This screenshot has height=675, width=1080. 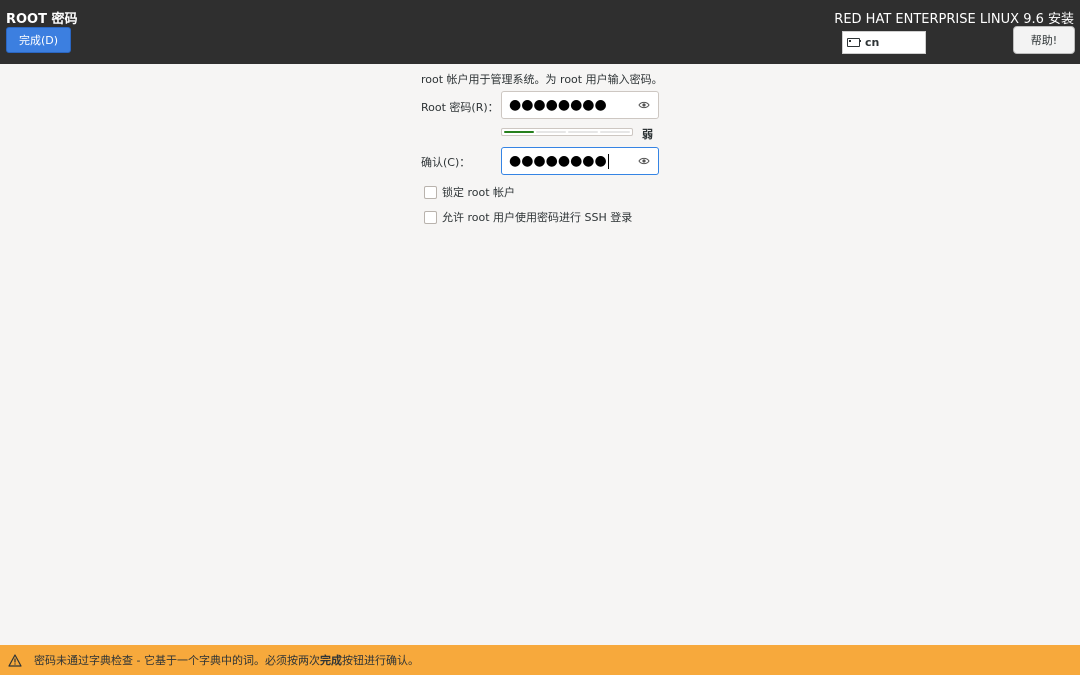 I want to click on password-strength-bar, so click(x=567, y=132).